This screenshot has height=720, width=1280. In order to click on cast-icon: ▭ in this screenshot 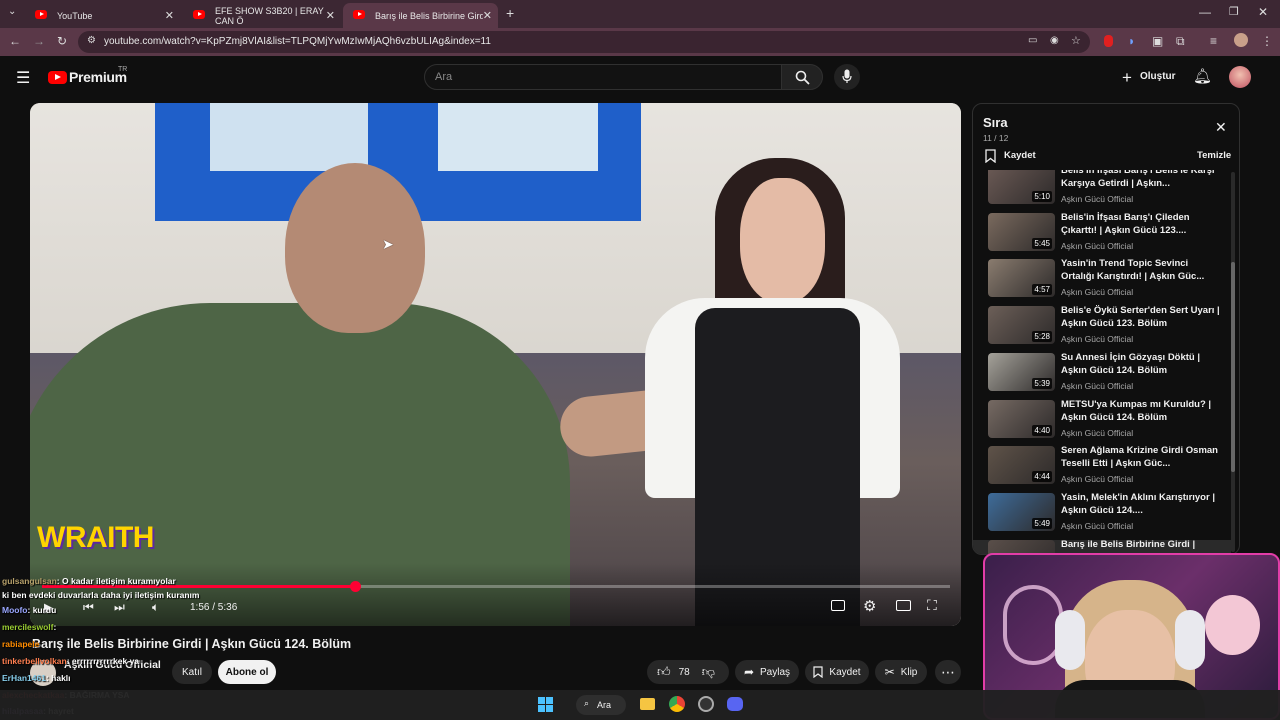, I will do `click(1032, 40)`.